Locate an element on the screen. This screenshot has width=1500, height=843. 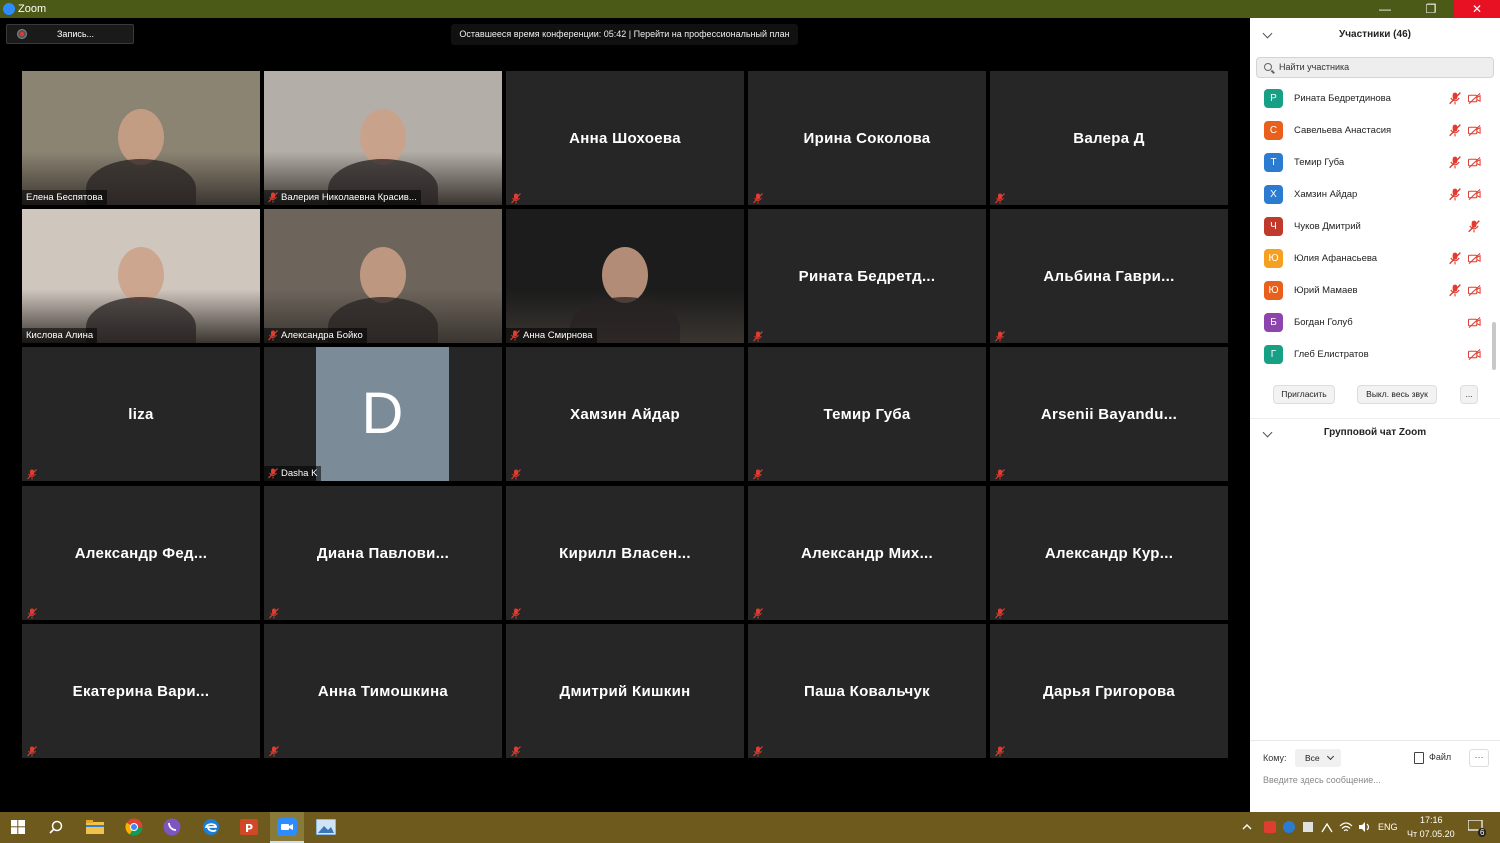
chevron-down-icon is located at coordinates (1267, 33).